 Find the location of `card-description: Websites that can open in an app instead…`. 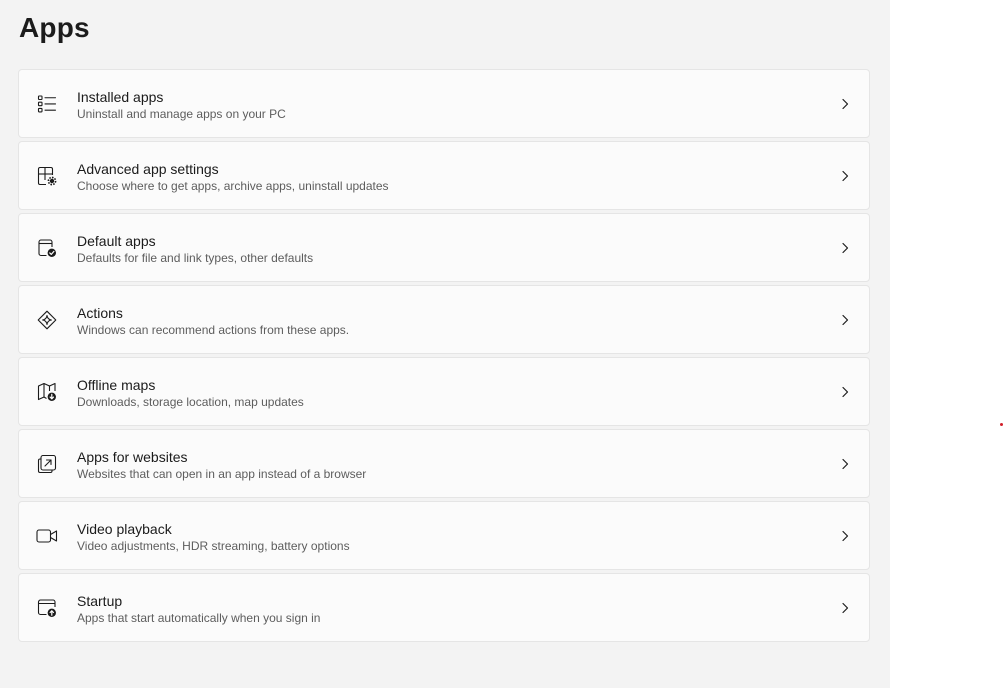

card-description: Websites that can open in an app instead… is located at coordinates (222, 474).